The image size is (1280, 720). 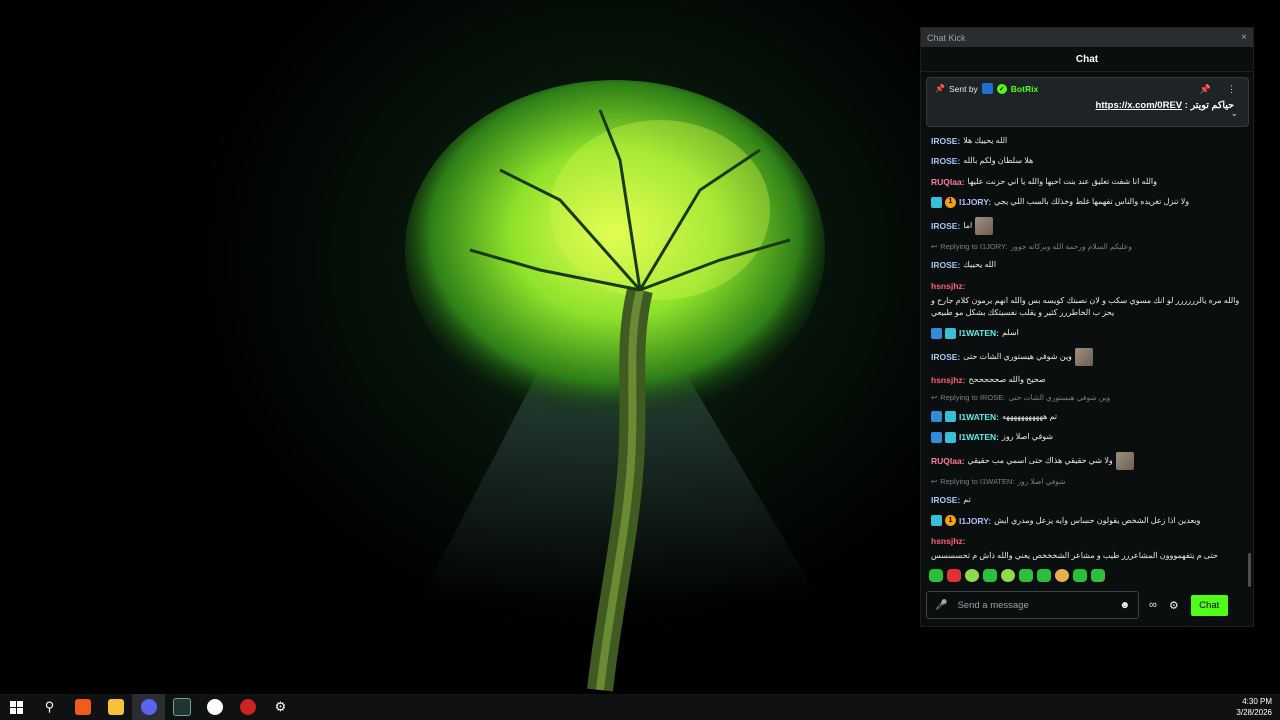 I want to click on bot-logo-icon, so click(x=987, y=88).